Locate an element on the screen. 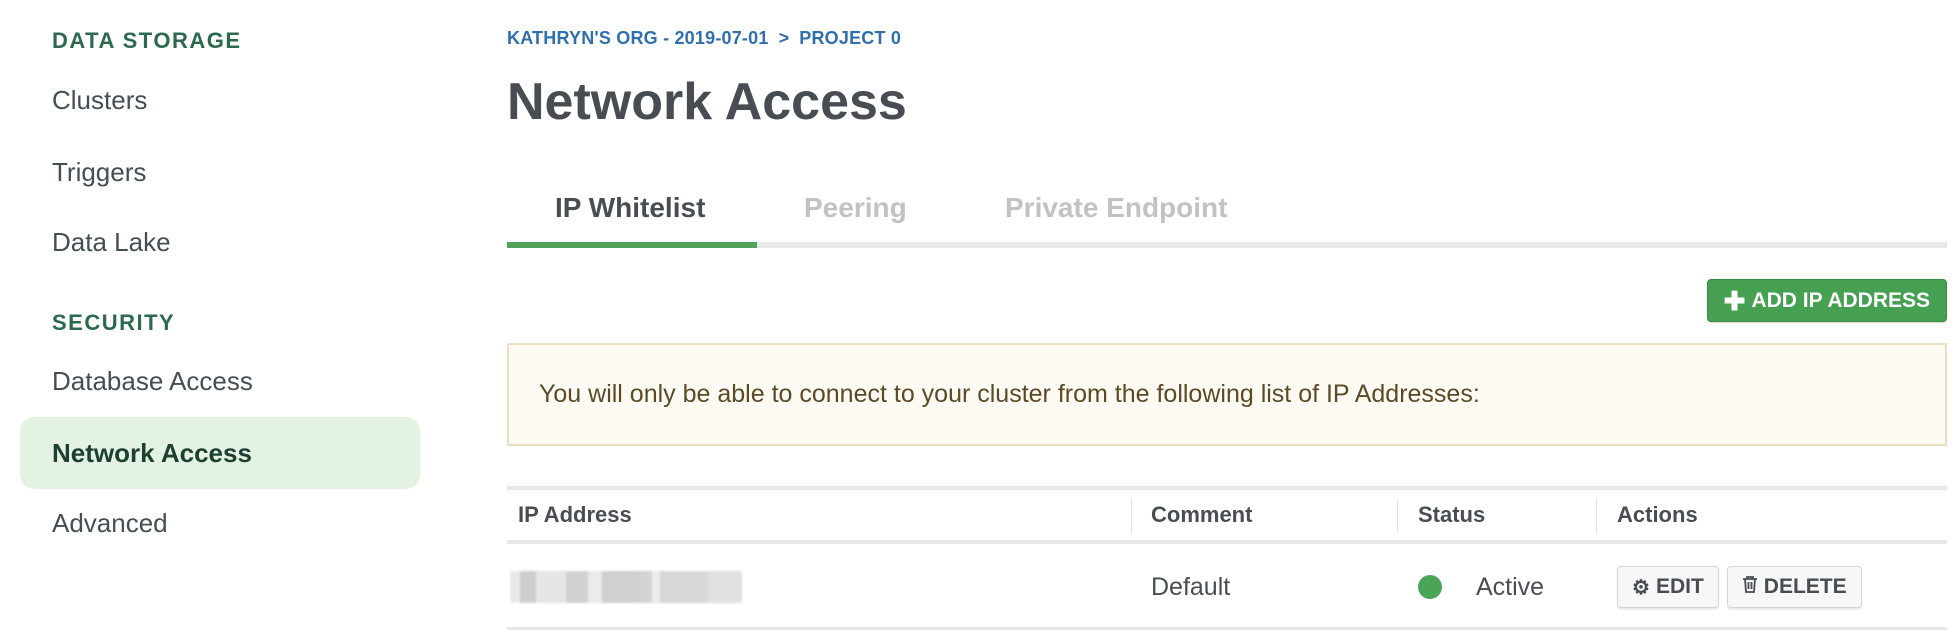 Image resolution: width=1957 pixels, height=638 pixels. tab-peering: Peering is located at coordinates (855, 208).